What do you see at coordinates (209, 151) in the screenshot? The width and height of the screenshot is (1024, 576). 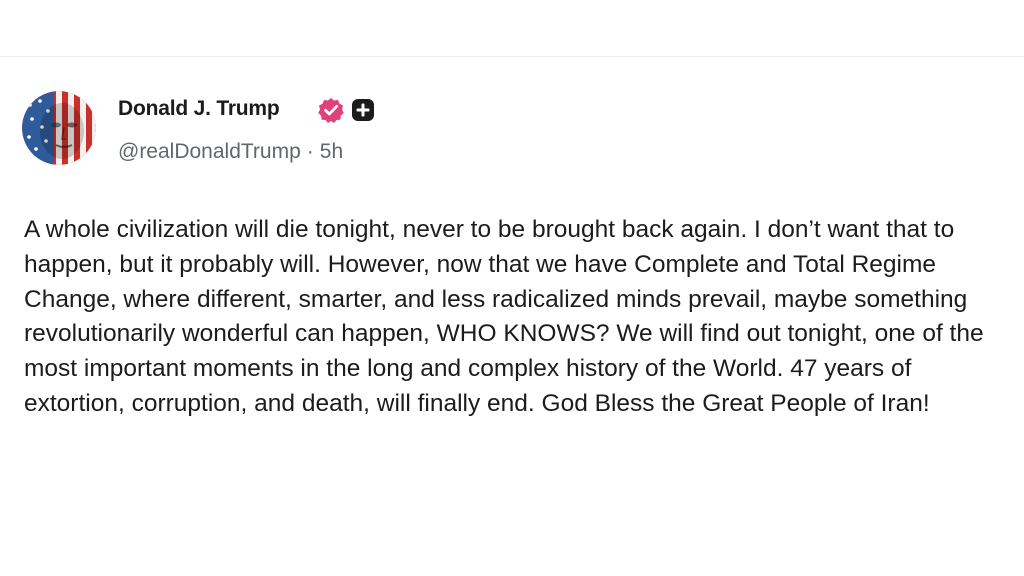 I see `author-handle: @realDonaldTrump` at bounding box center [209, 151].